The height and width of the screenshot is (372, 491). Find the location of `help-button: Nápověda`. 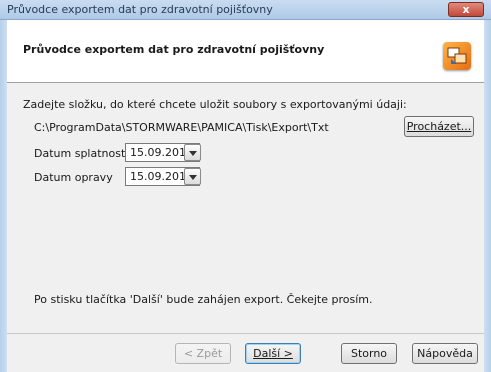

help-button: Nápověda is located at coordinates (445, 353).